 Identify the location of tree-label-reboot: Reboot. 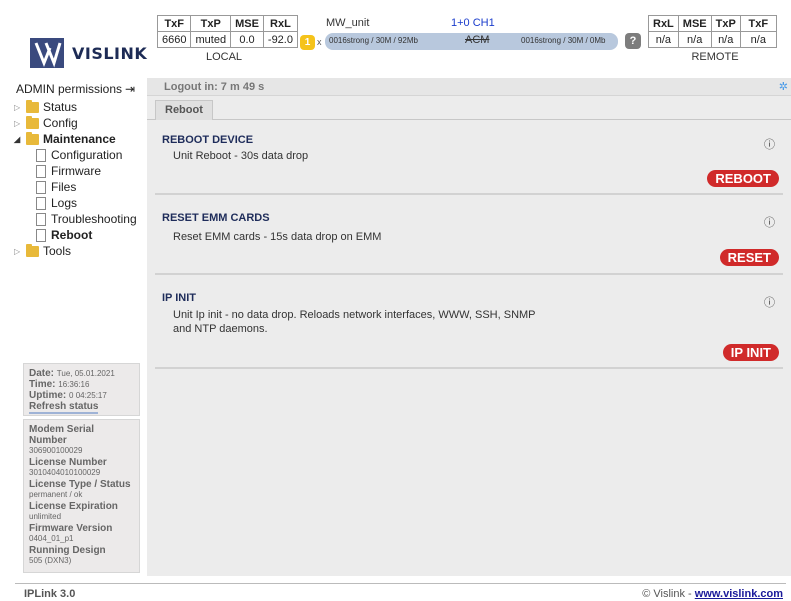
(72, 235).